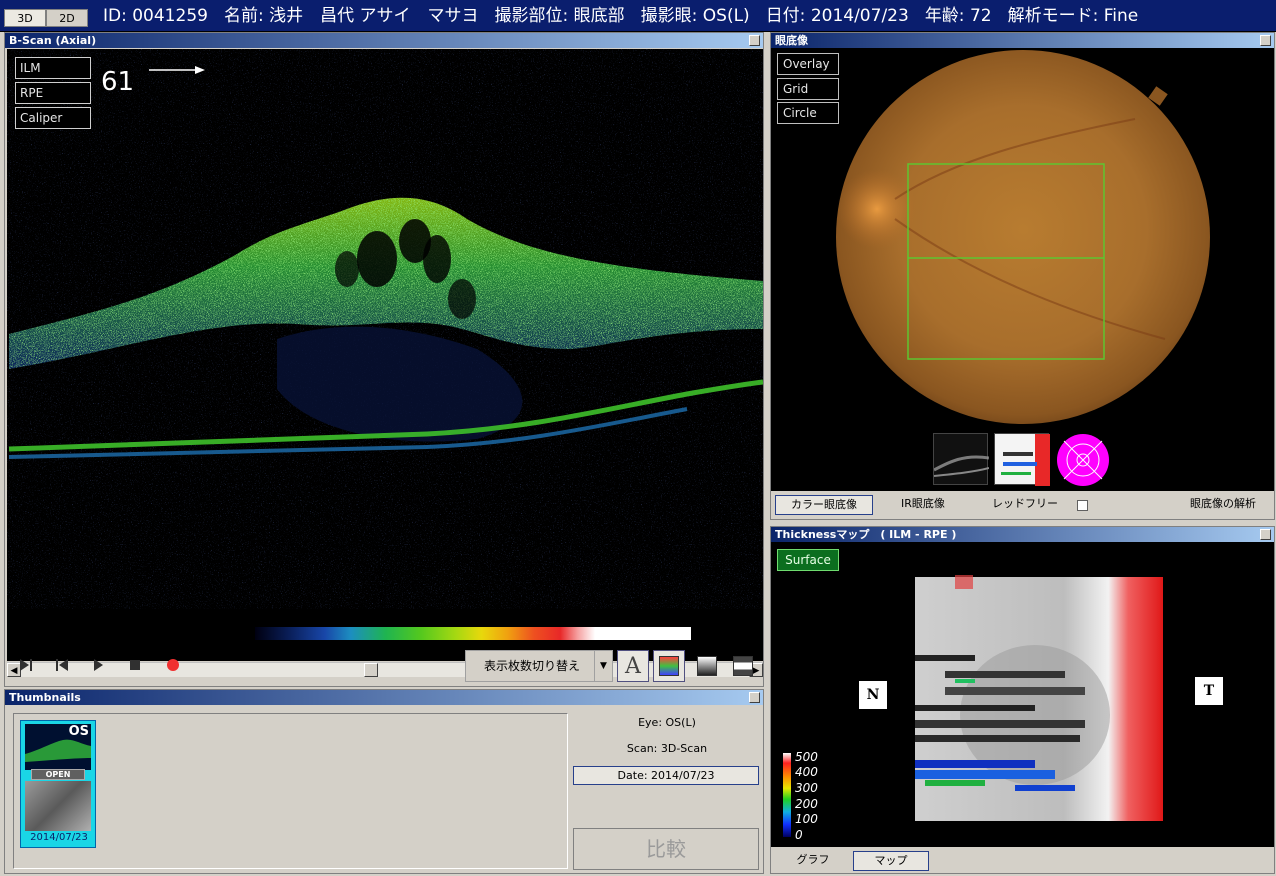  I want to click on red-free-checkbox, so click(1082, 505).